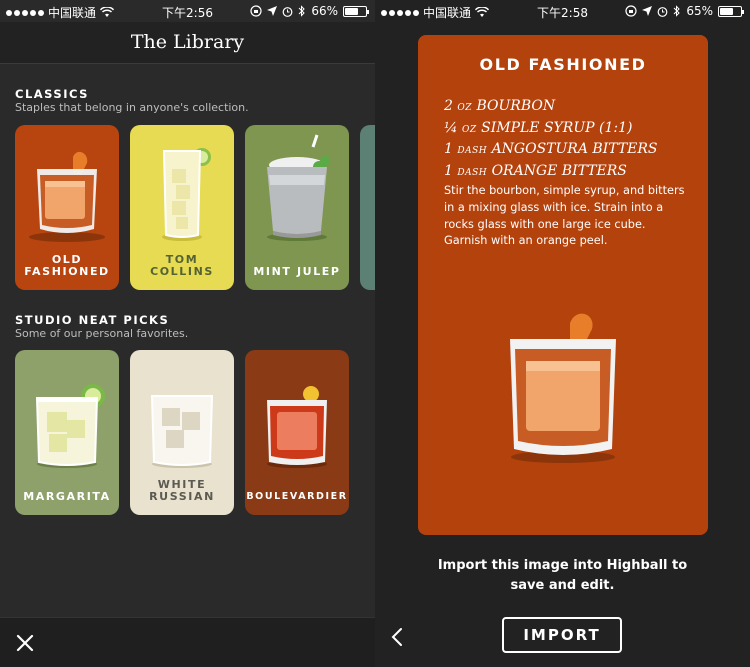 The image size is (750, 667). Describe the element at coordinates (500, 106) in the screenshot. I see `ingredient-row: 2 OZ BOURBON` at that location.